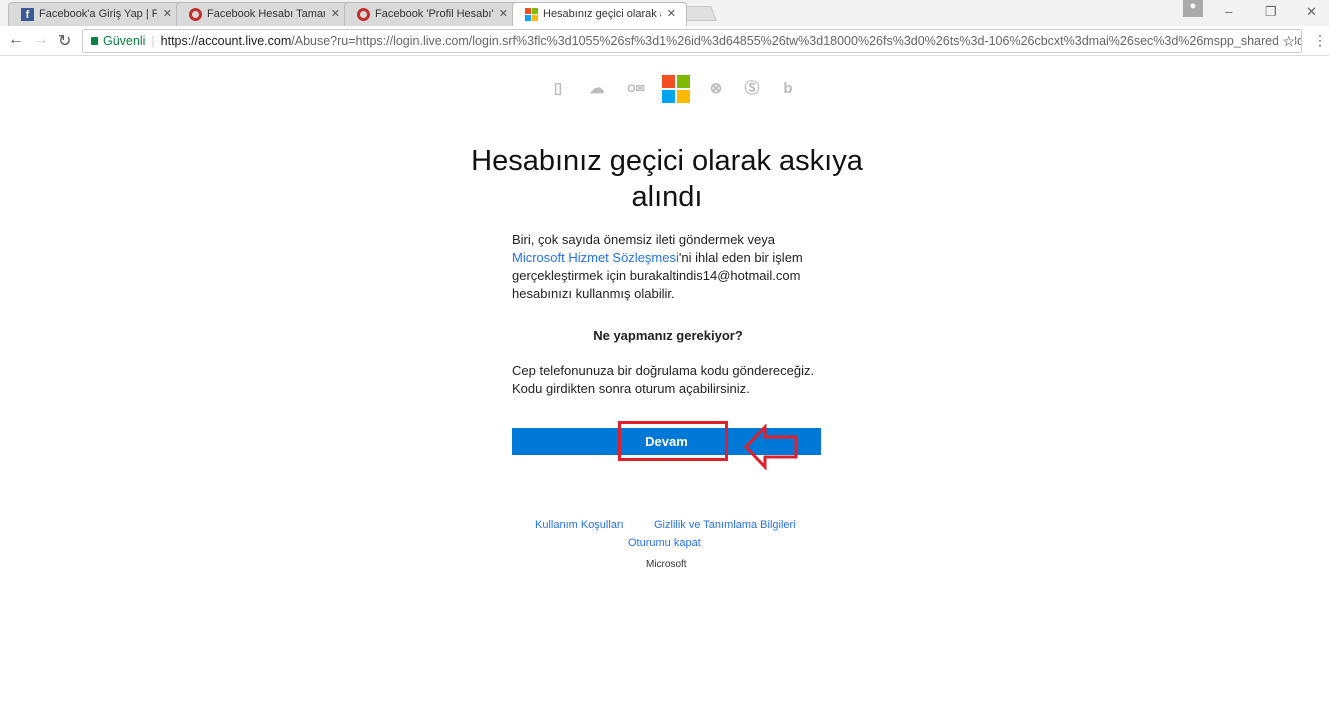  I want to click on tab-facebook-profile: Facebook 'Profil Hesabı' ✕, so click(431, 14).